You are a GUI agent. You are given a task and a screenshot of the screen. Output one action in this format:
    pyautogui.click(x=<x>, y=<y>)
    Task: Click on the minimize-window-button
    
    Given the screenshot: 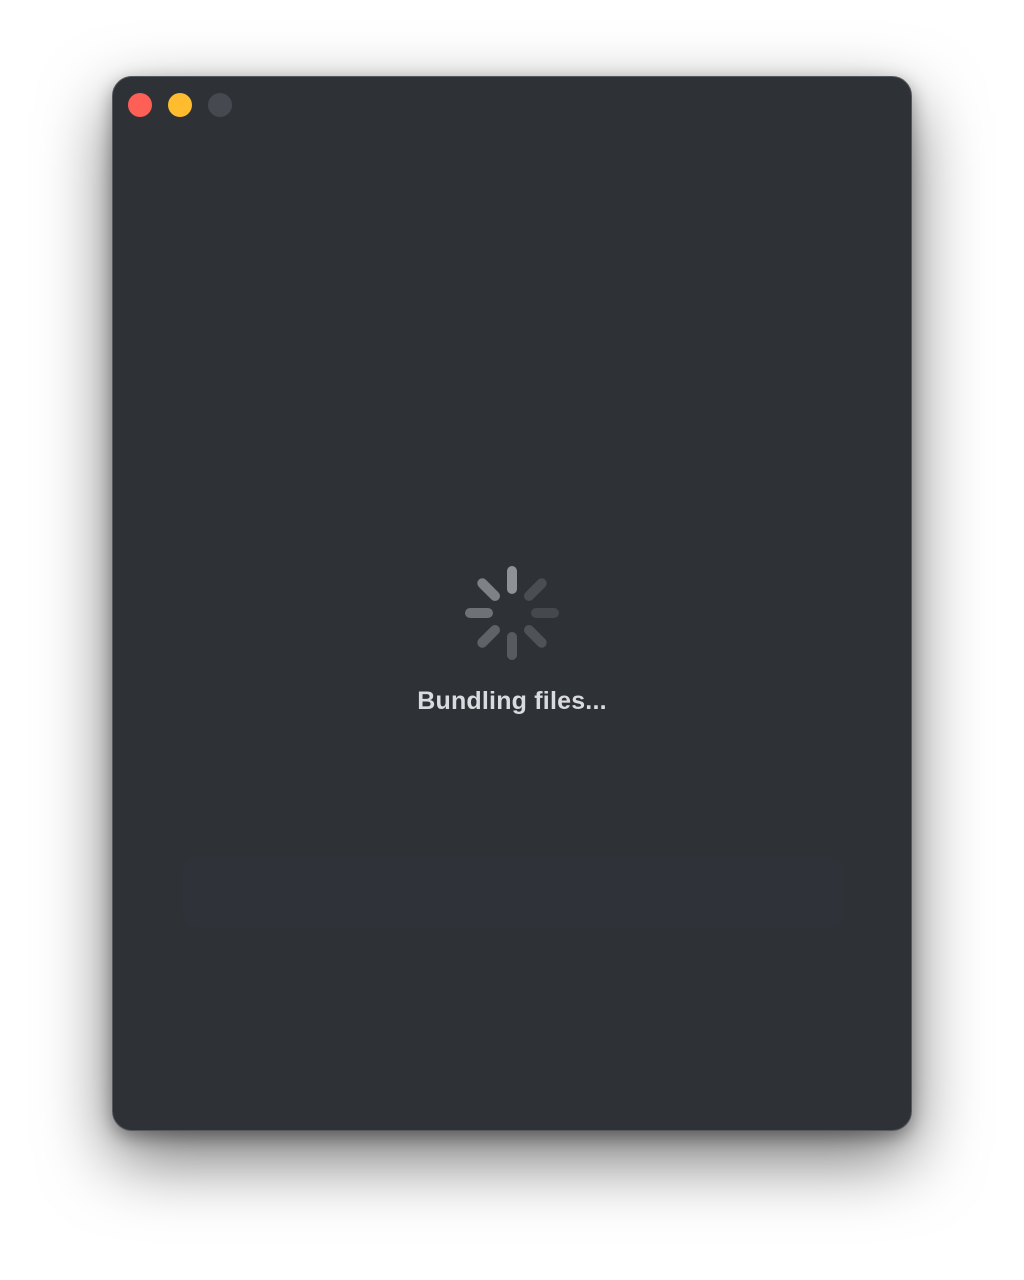 What is the action you would take?
    pyautogui.click(x=180, y=105)
    